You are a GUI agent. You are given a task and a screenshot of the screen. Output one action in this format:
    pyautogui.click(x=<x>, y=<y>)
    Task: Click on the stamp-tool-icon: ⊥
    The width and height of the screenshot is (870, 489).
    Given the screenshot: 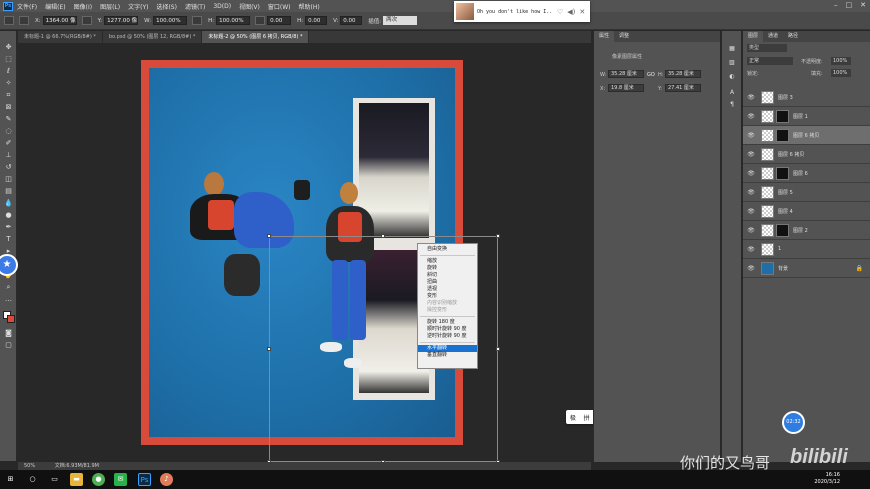 What is the action you would take?
    pyautogui.click(x=8, y=155)
    